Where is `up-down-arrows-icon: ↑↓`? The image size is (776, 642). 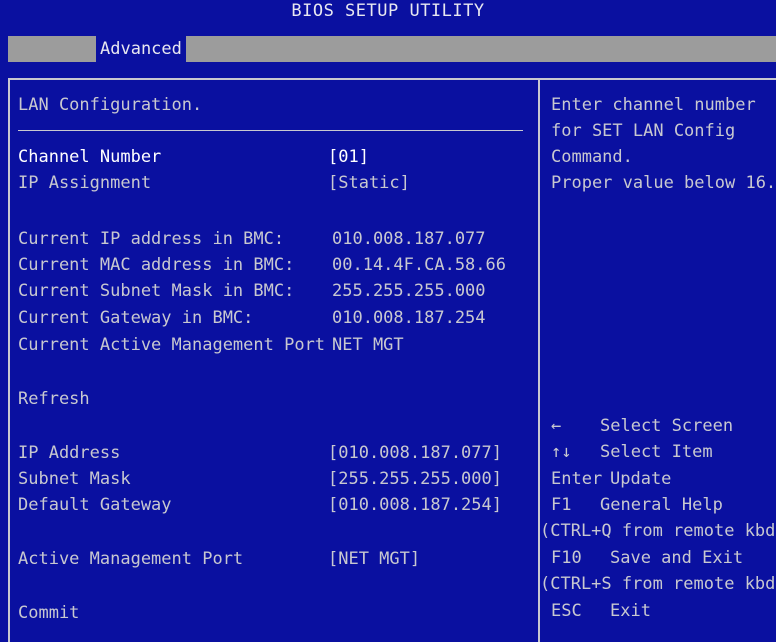 up-down-arrows-icon: ↑↓ is located at coordinates (561, 452).